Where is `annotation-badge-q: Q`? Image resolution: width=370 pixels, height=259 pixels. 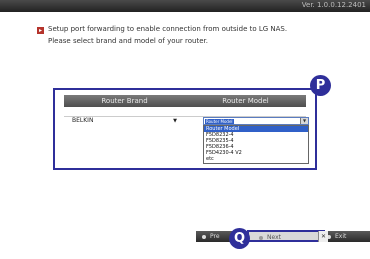
annotation-badge-q: Q is located at coordinates (239, 238).